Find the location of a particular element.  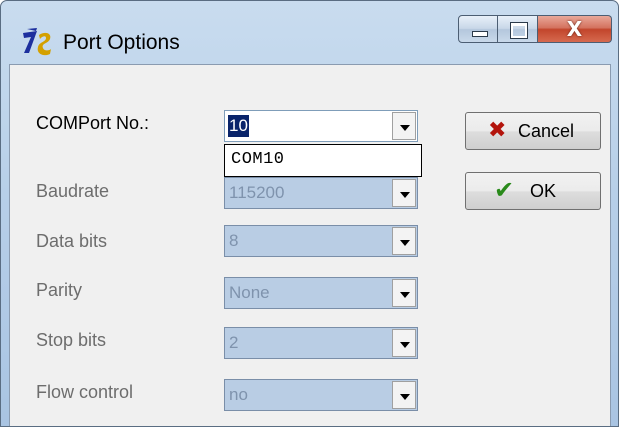

close-button: X is located at coordinates (575, 29).